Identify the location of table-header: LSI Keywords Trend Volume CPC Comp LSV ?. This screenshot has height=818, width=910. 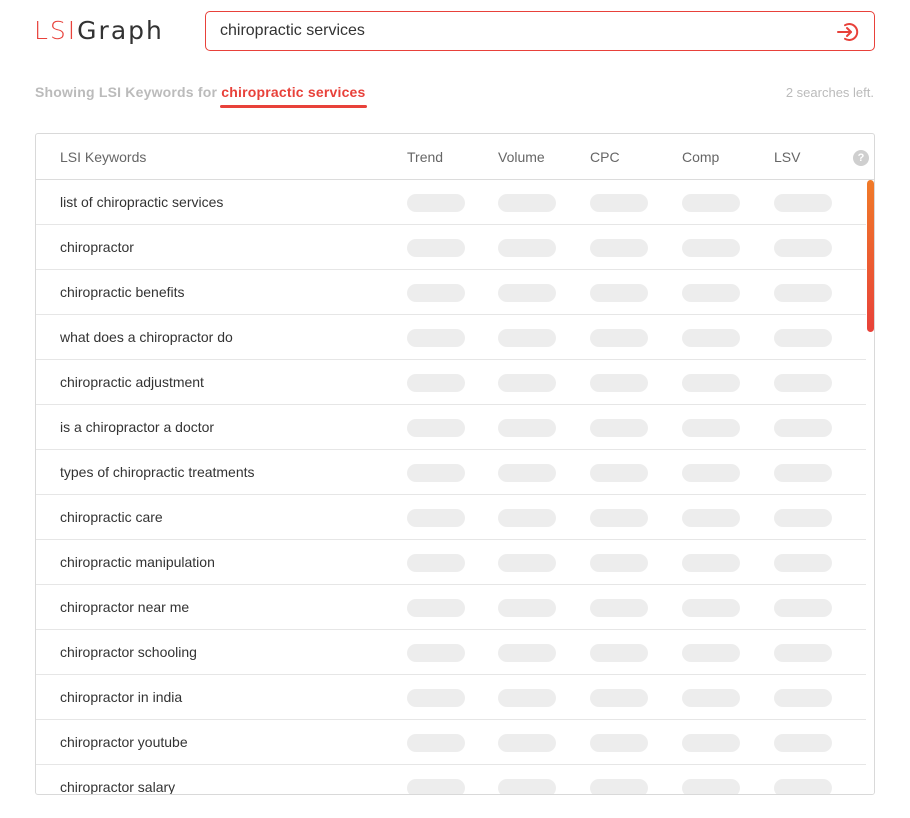
(455, 157).